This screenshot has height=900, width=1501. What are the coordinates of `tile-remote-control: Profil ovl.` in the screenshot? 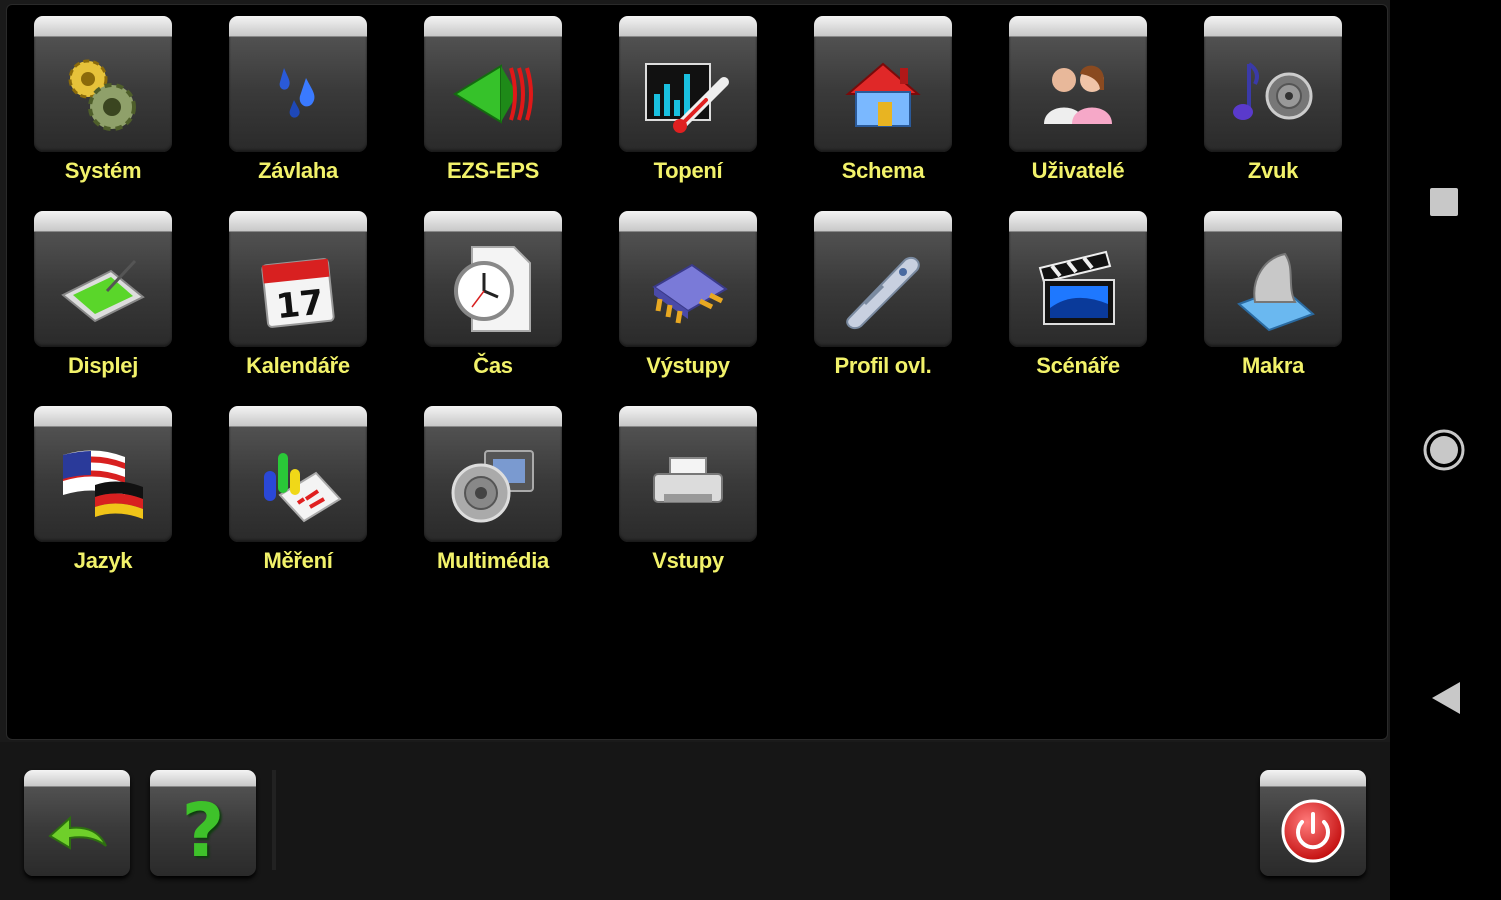 It's located at (883, 301).